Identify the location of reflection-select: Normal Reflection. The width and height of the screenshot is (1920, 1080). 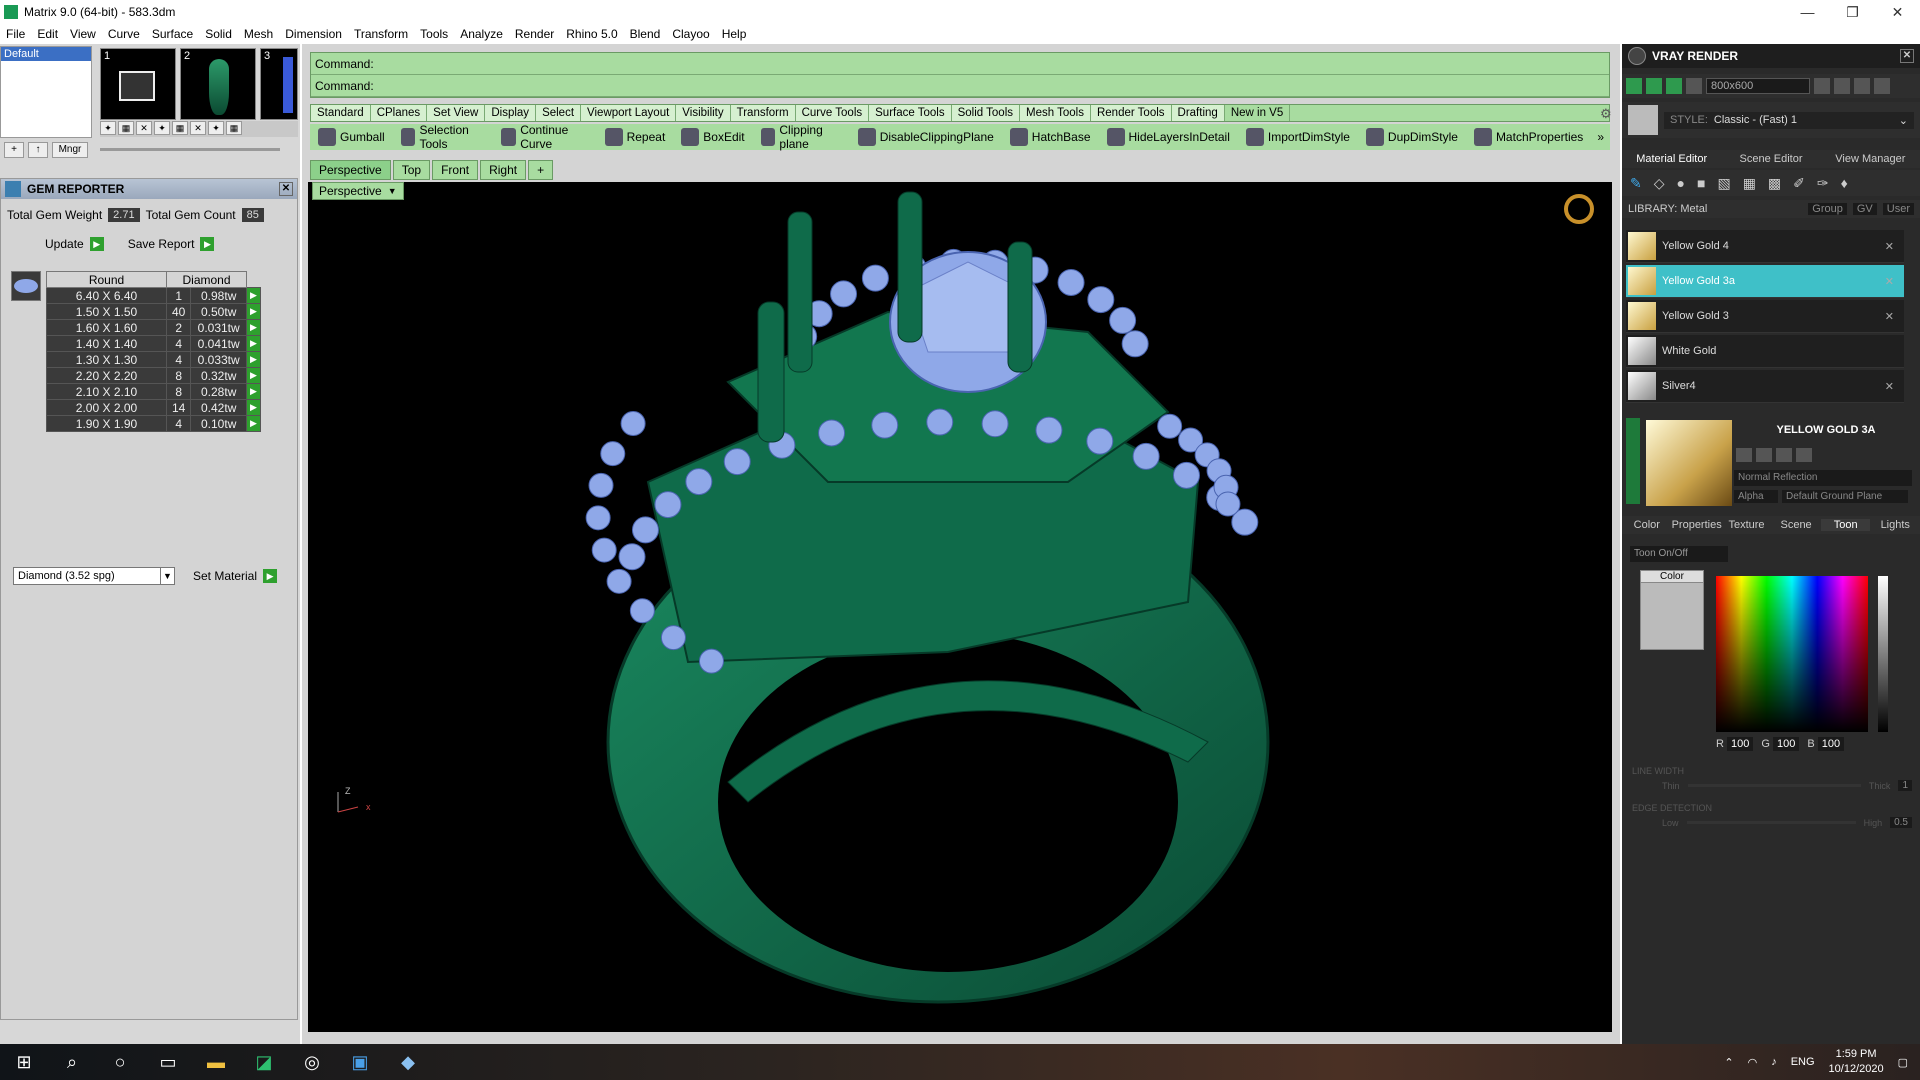
(1823, 478).